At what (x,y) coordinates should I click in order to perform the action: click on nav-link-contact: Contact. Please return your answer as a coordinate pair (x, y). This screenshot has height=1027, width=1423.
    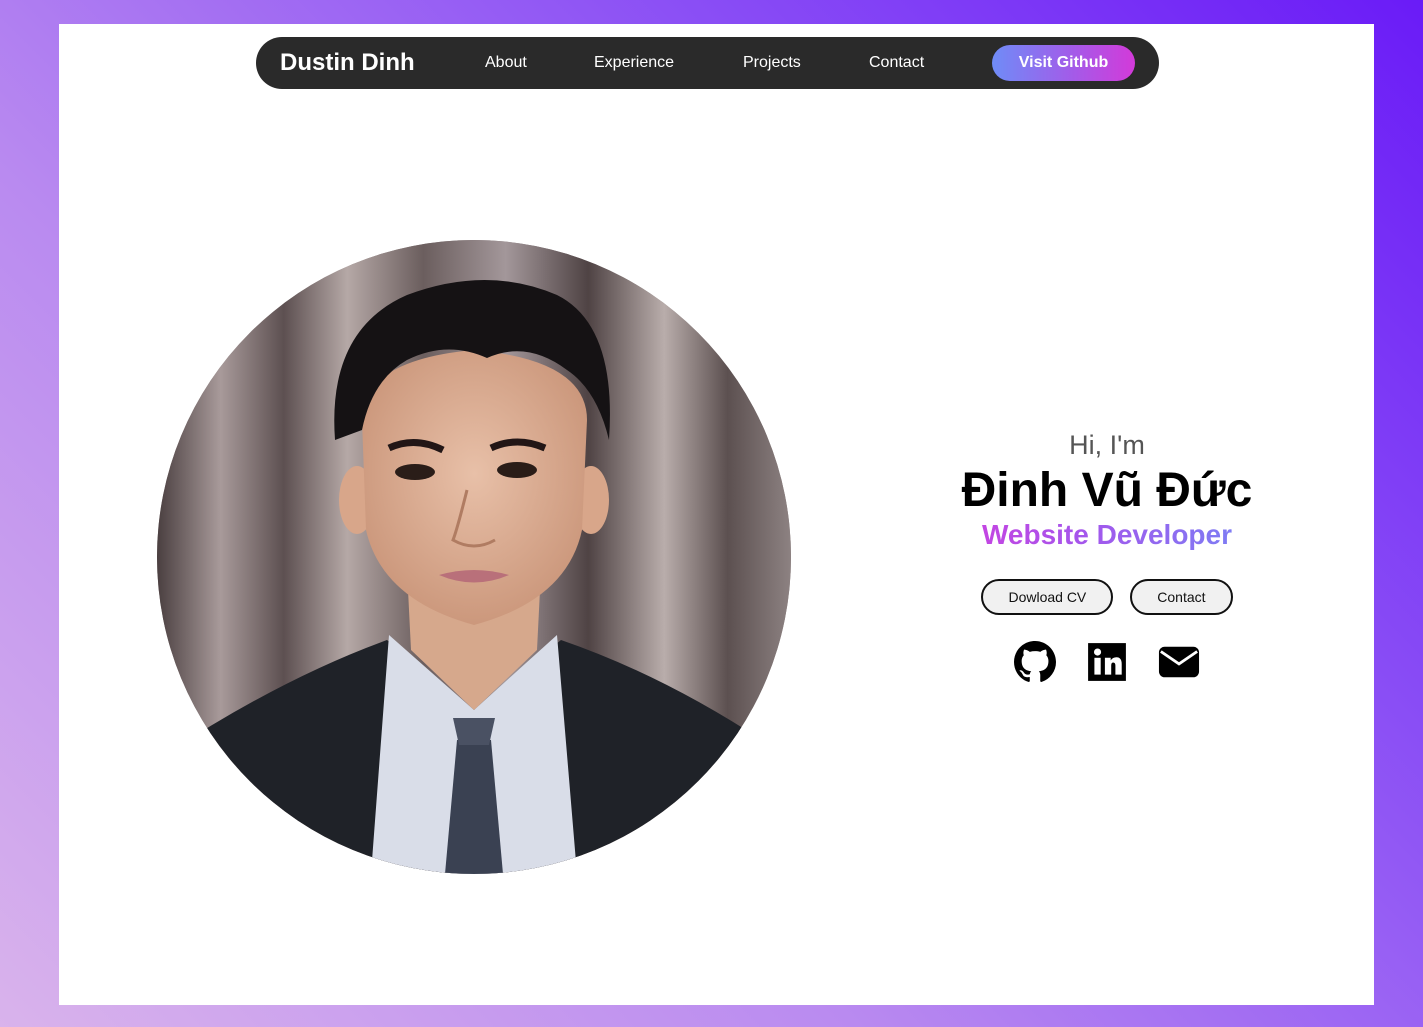
    Looking at the image, I should click on (896, 63).